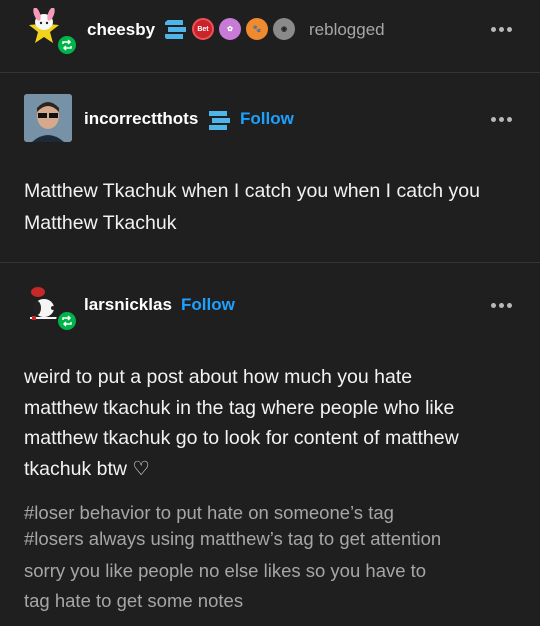 The height and width of the screenshot is (626, 540). Describe the element at coordinates (267, 119) in the screenshot. I see `post1-follow-button: Follow` at that location.